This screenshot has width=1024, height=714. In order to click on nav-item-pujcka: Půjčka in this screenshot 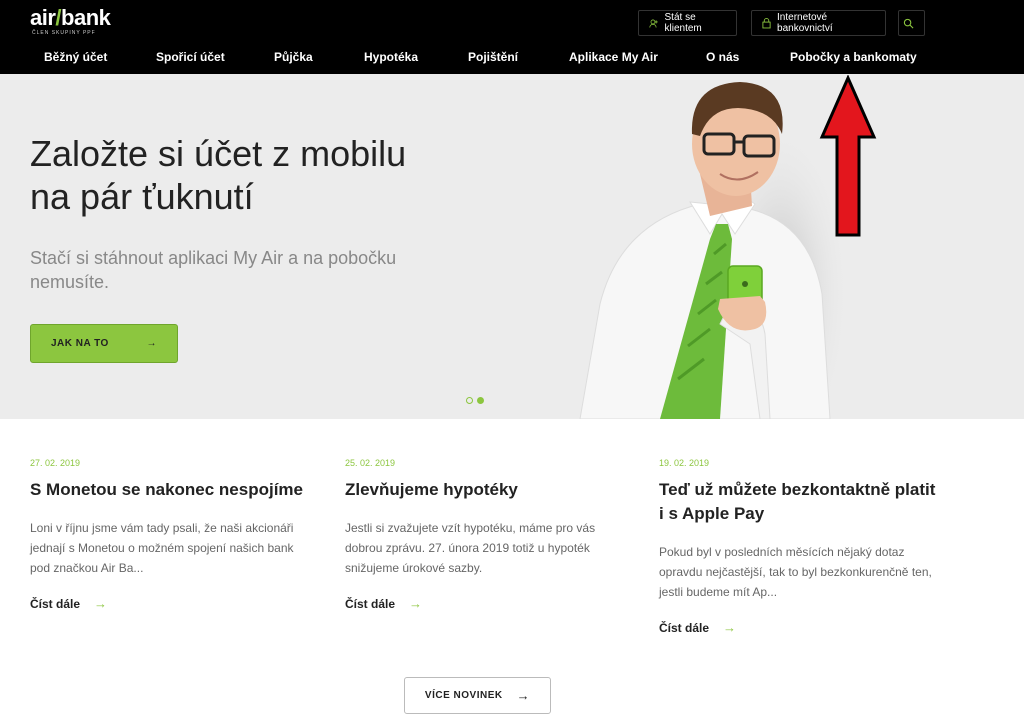, I will do `click(293, 57)`.